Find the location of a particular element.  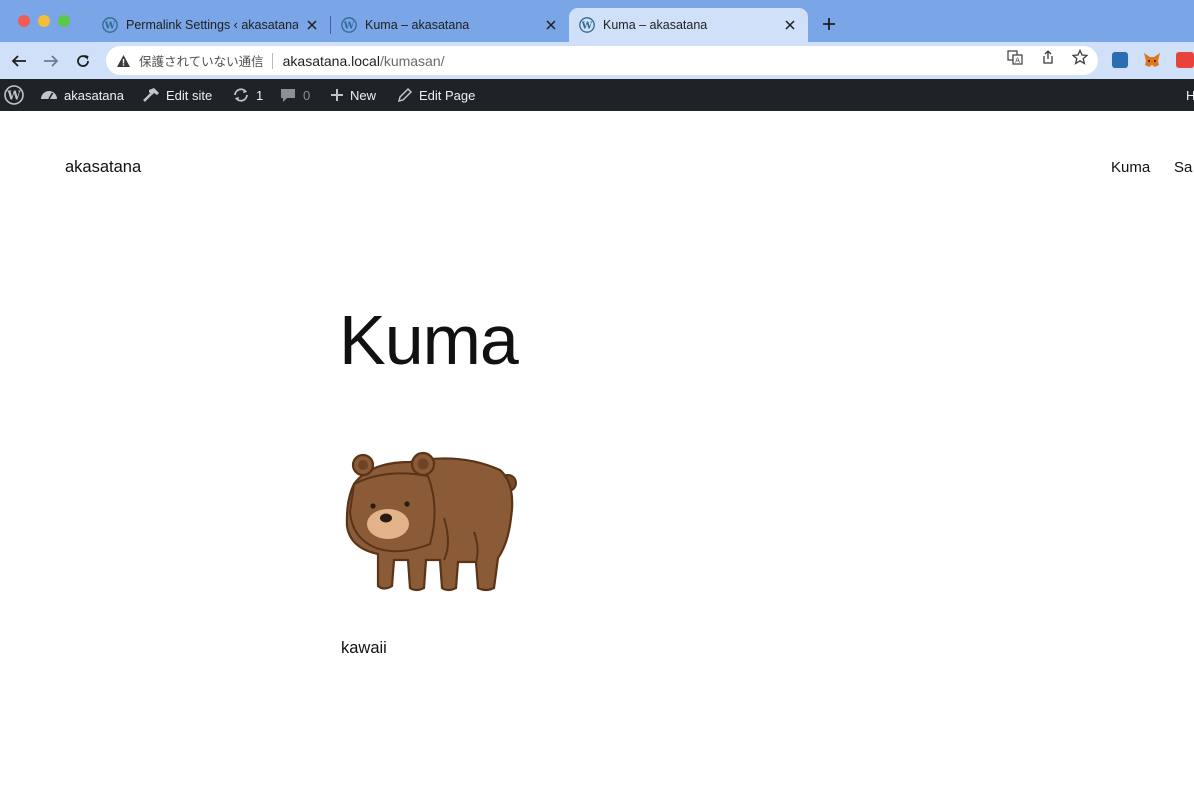

maximize-window-button is located at coordinates (64, 21).